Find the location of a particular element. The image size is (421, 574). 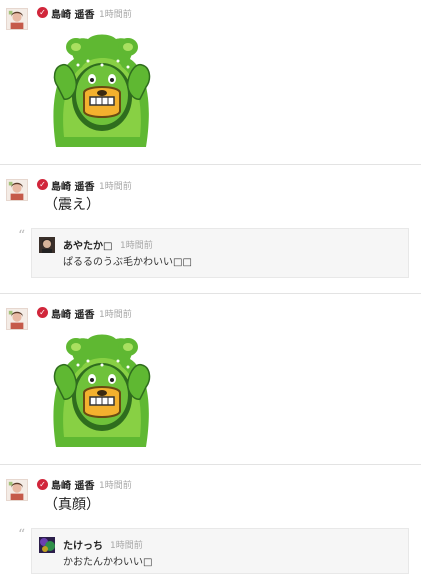

reply-author: あやたか□ is located at coordinates (87, 244).